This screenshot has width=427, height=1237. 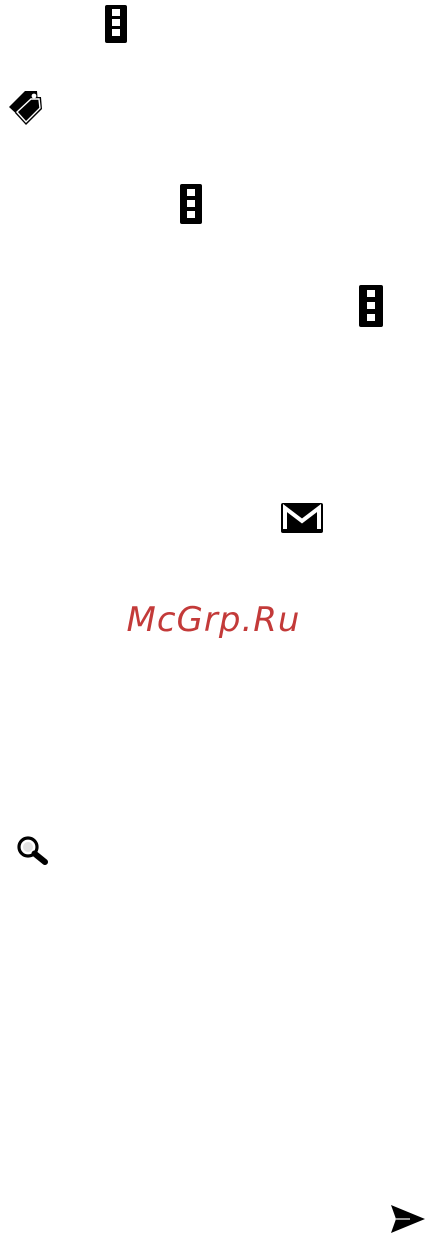 I want to click on send-icon, so click(x=408, y=1219).